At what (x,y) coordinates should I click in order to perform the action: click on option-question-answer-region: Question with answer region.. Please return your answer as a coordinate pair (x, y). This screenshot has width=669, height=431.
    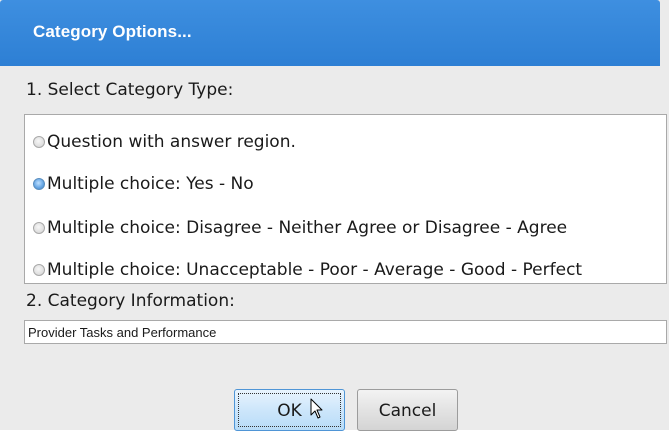
    Looking at the image, I should click on (164, 142).